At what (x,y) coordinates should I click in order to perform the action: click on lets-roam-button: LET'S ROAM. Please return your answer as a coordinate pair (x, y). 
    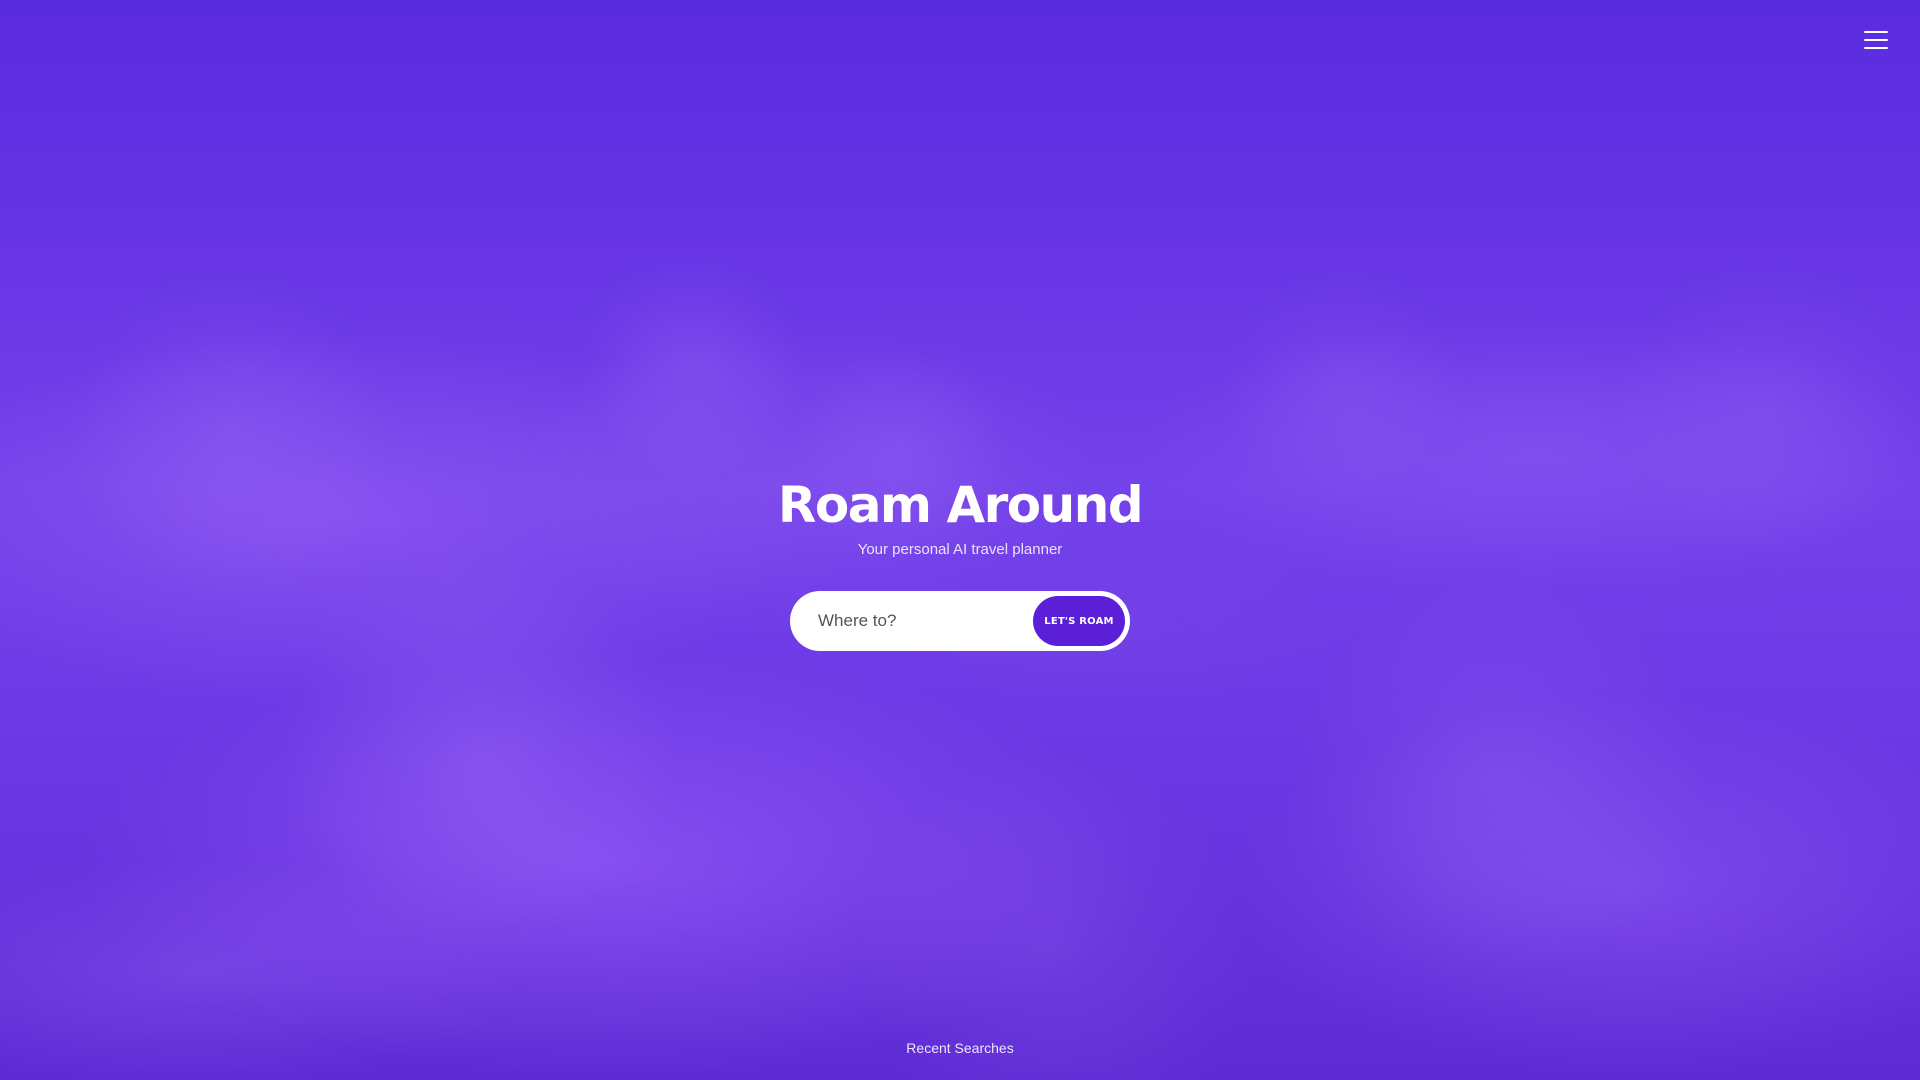
    Looking at the image, I should click on (1079, 621).